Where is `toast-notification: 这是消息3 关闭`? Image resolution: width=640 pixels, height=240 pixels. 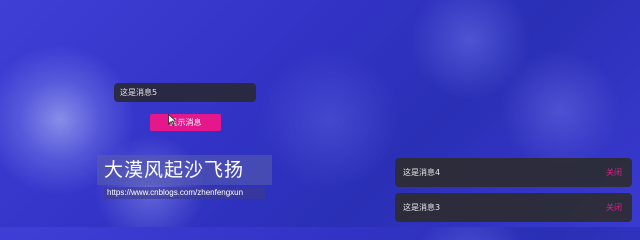
toast-notification: 这是消息3 关闭 is located at coordinates (513, 207).